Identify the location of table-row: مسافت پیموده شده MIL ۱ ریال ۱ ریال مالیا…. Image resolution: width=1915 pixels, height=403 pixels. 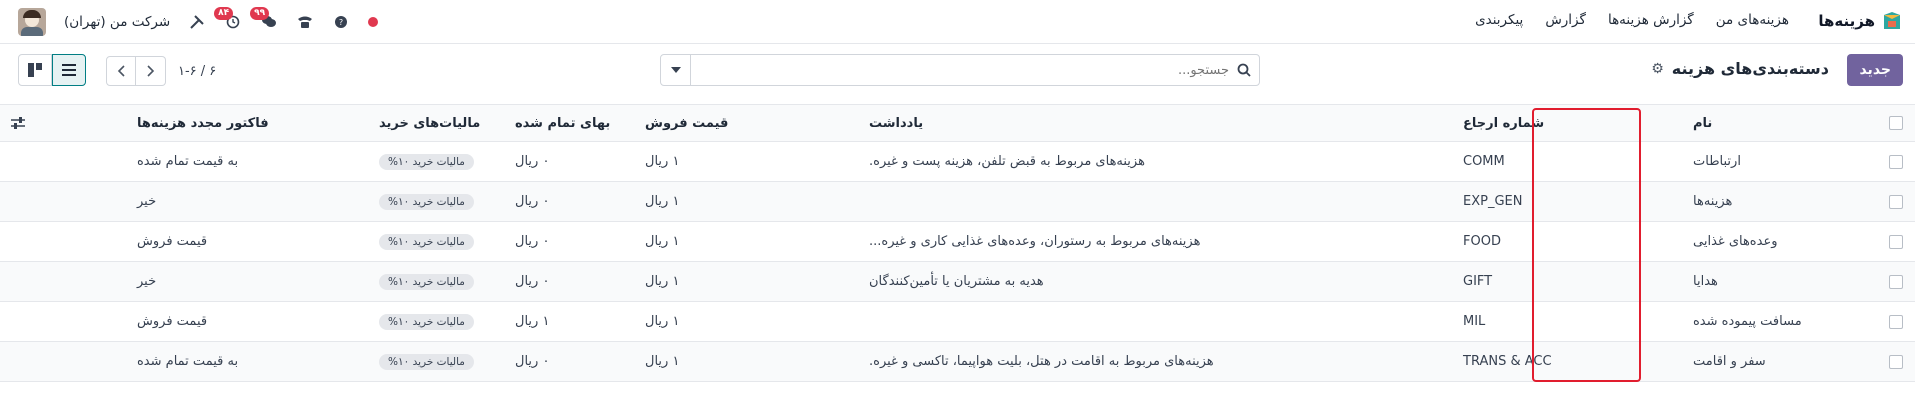
(957, 322).